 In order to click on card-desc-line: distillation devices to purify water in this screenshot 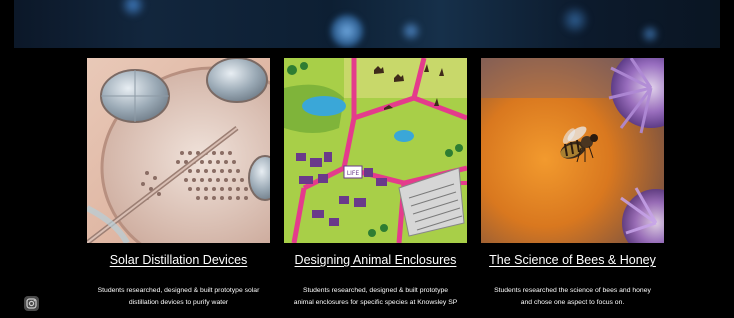, I will do `click(178, 302)`.